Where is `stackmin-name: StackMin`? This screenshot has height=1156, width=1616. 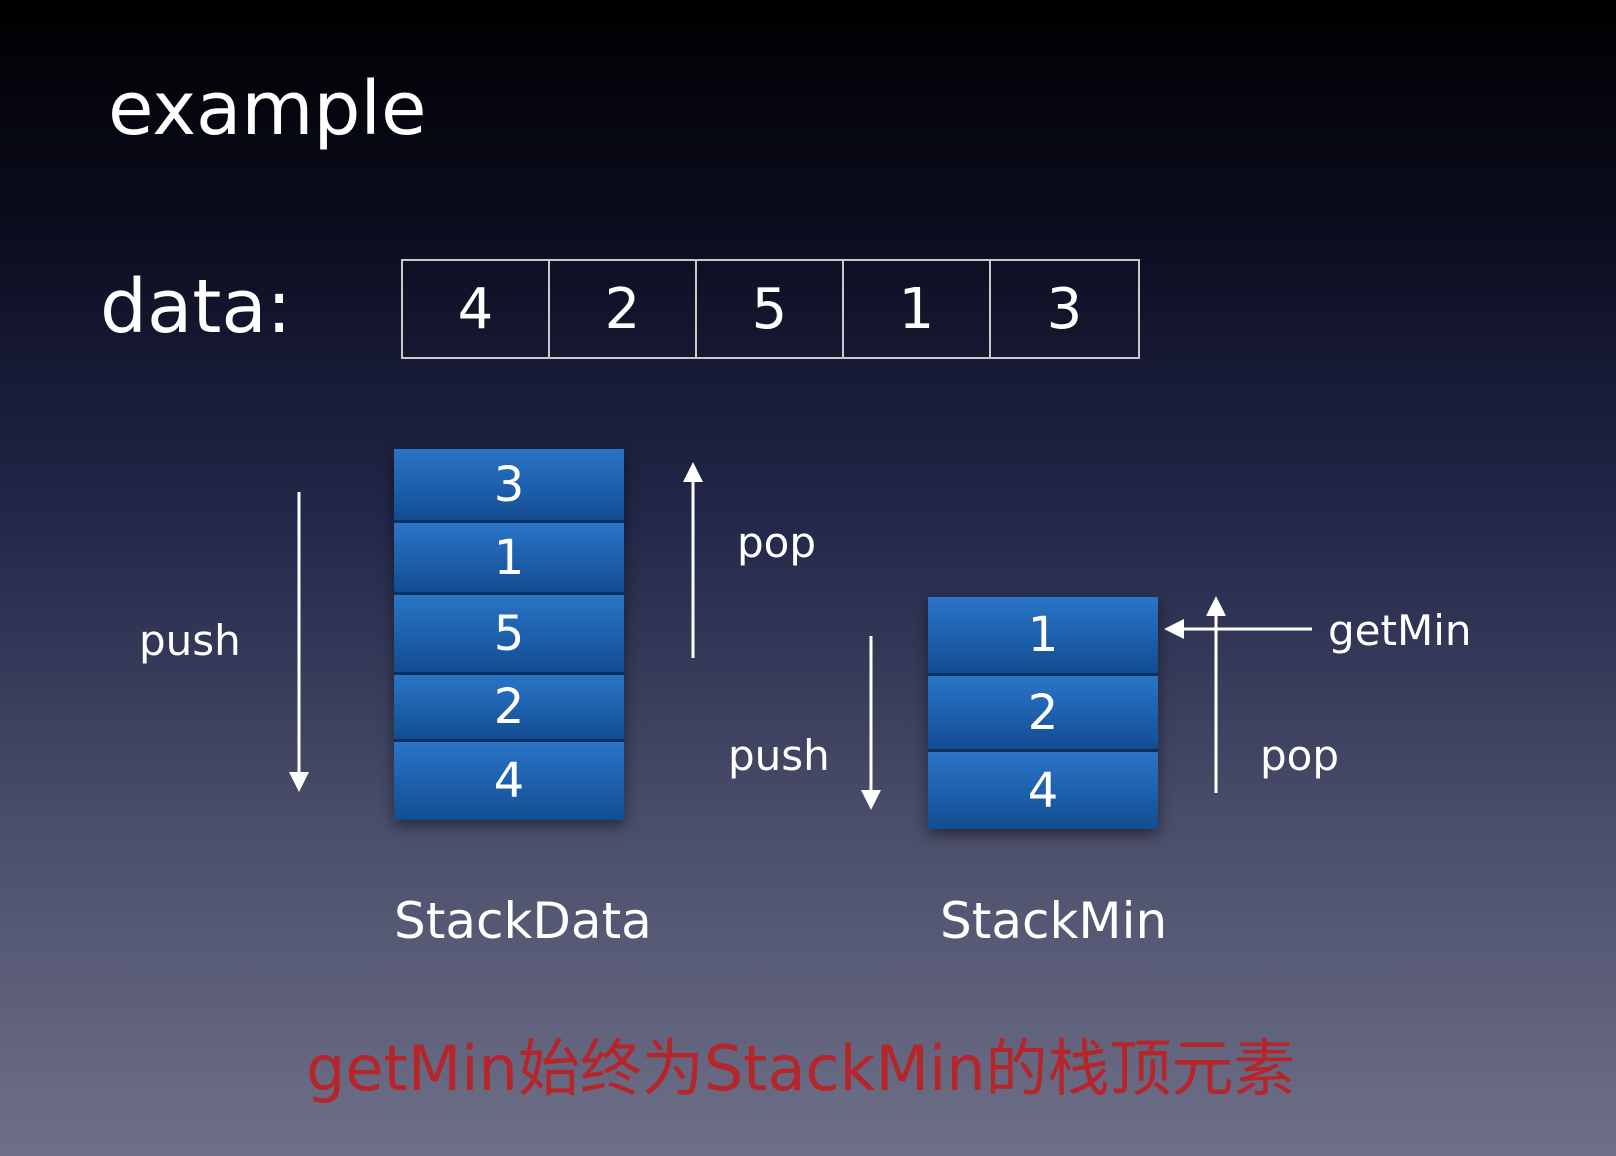
stackmin-name: StackMin is located at coordinates (1054, 921).